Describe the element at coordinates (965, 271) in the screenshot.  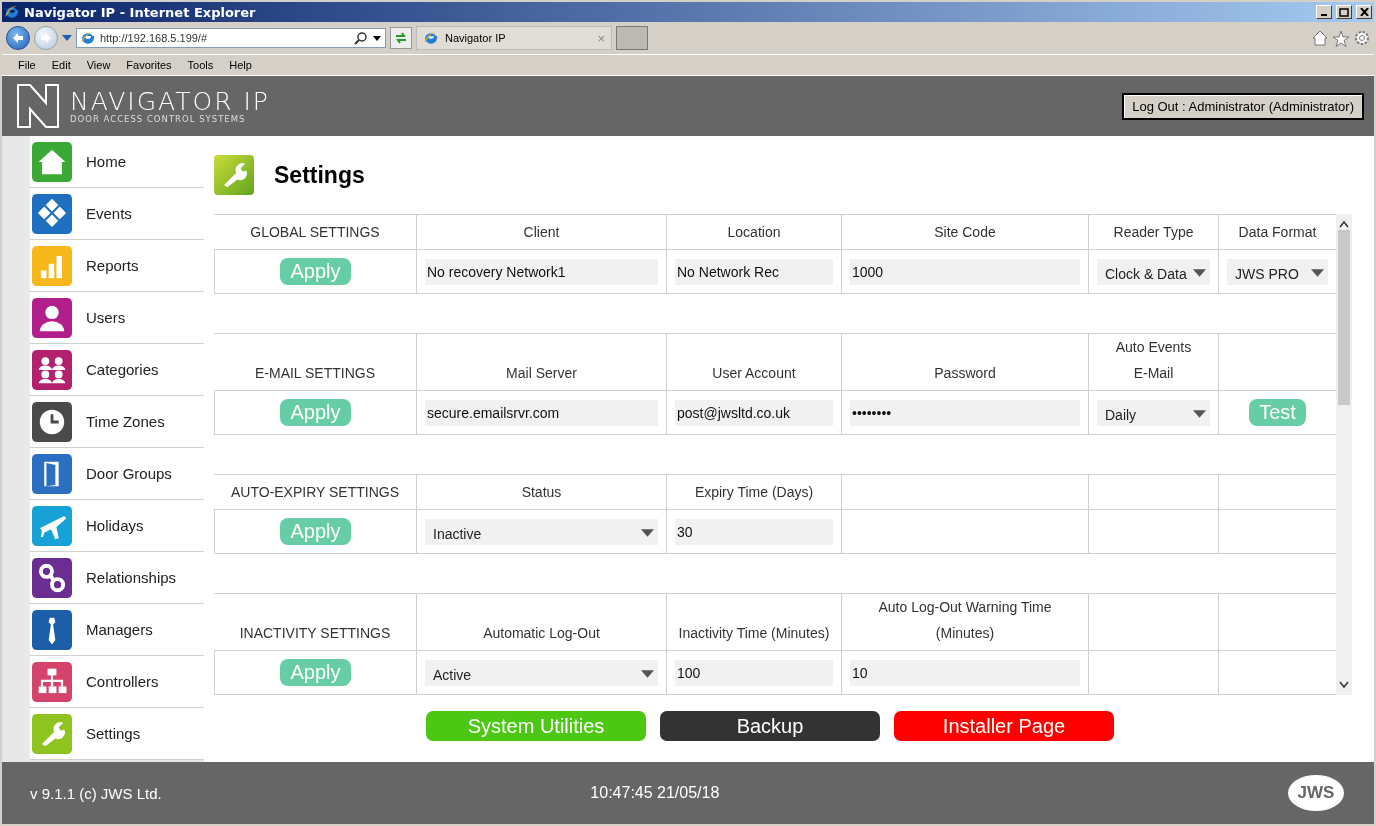
I see `text-field: 1000` at that location.